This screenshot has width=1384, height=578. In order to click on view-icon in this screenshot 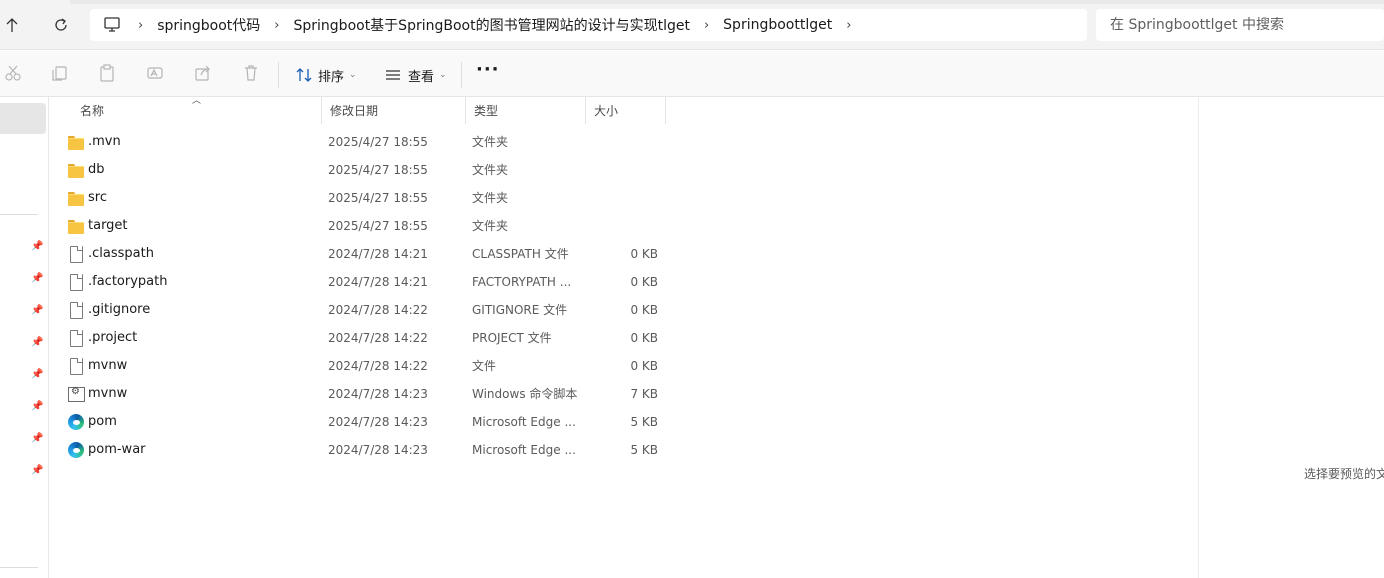, I will do `click(393, 75)`.